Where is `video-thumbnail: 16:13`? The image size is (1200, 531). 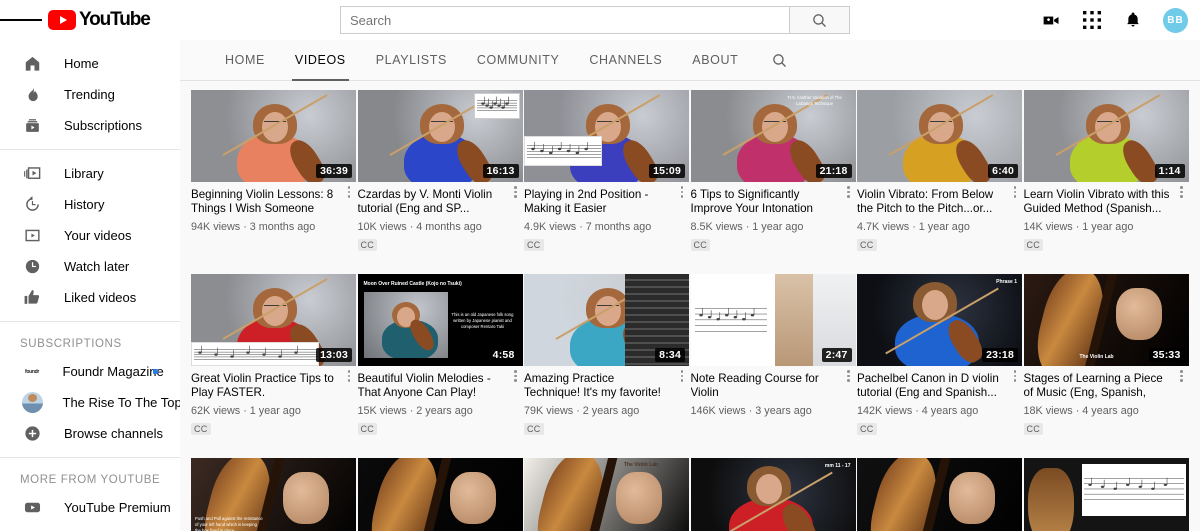
video-thumbnail: 16:13 is located at coordinates (440, 136).